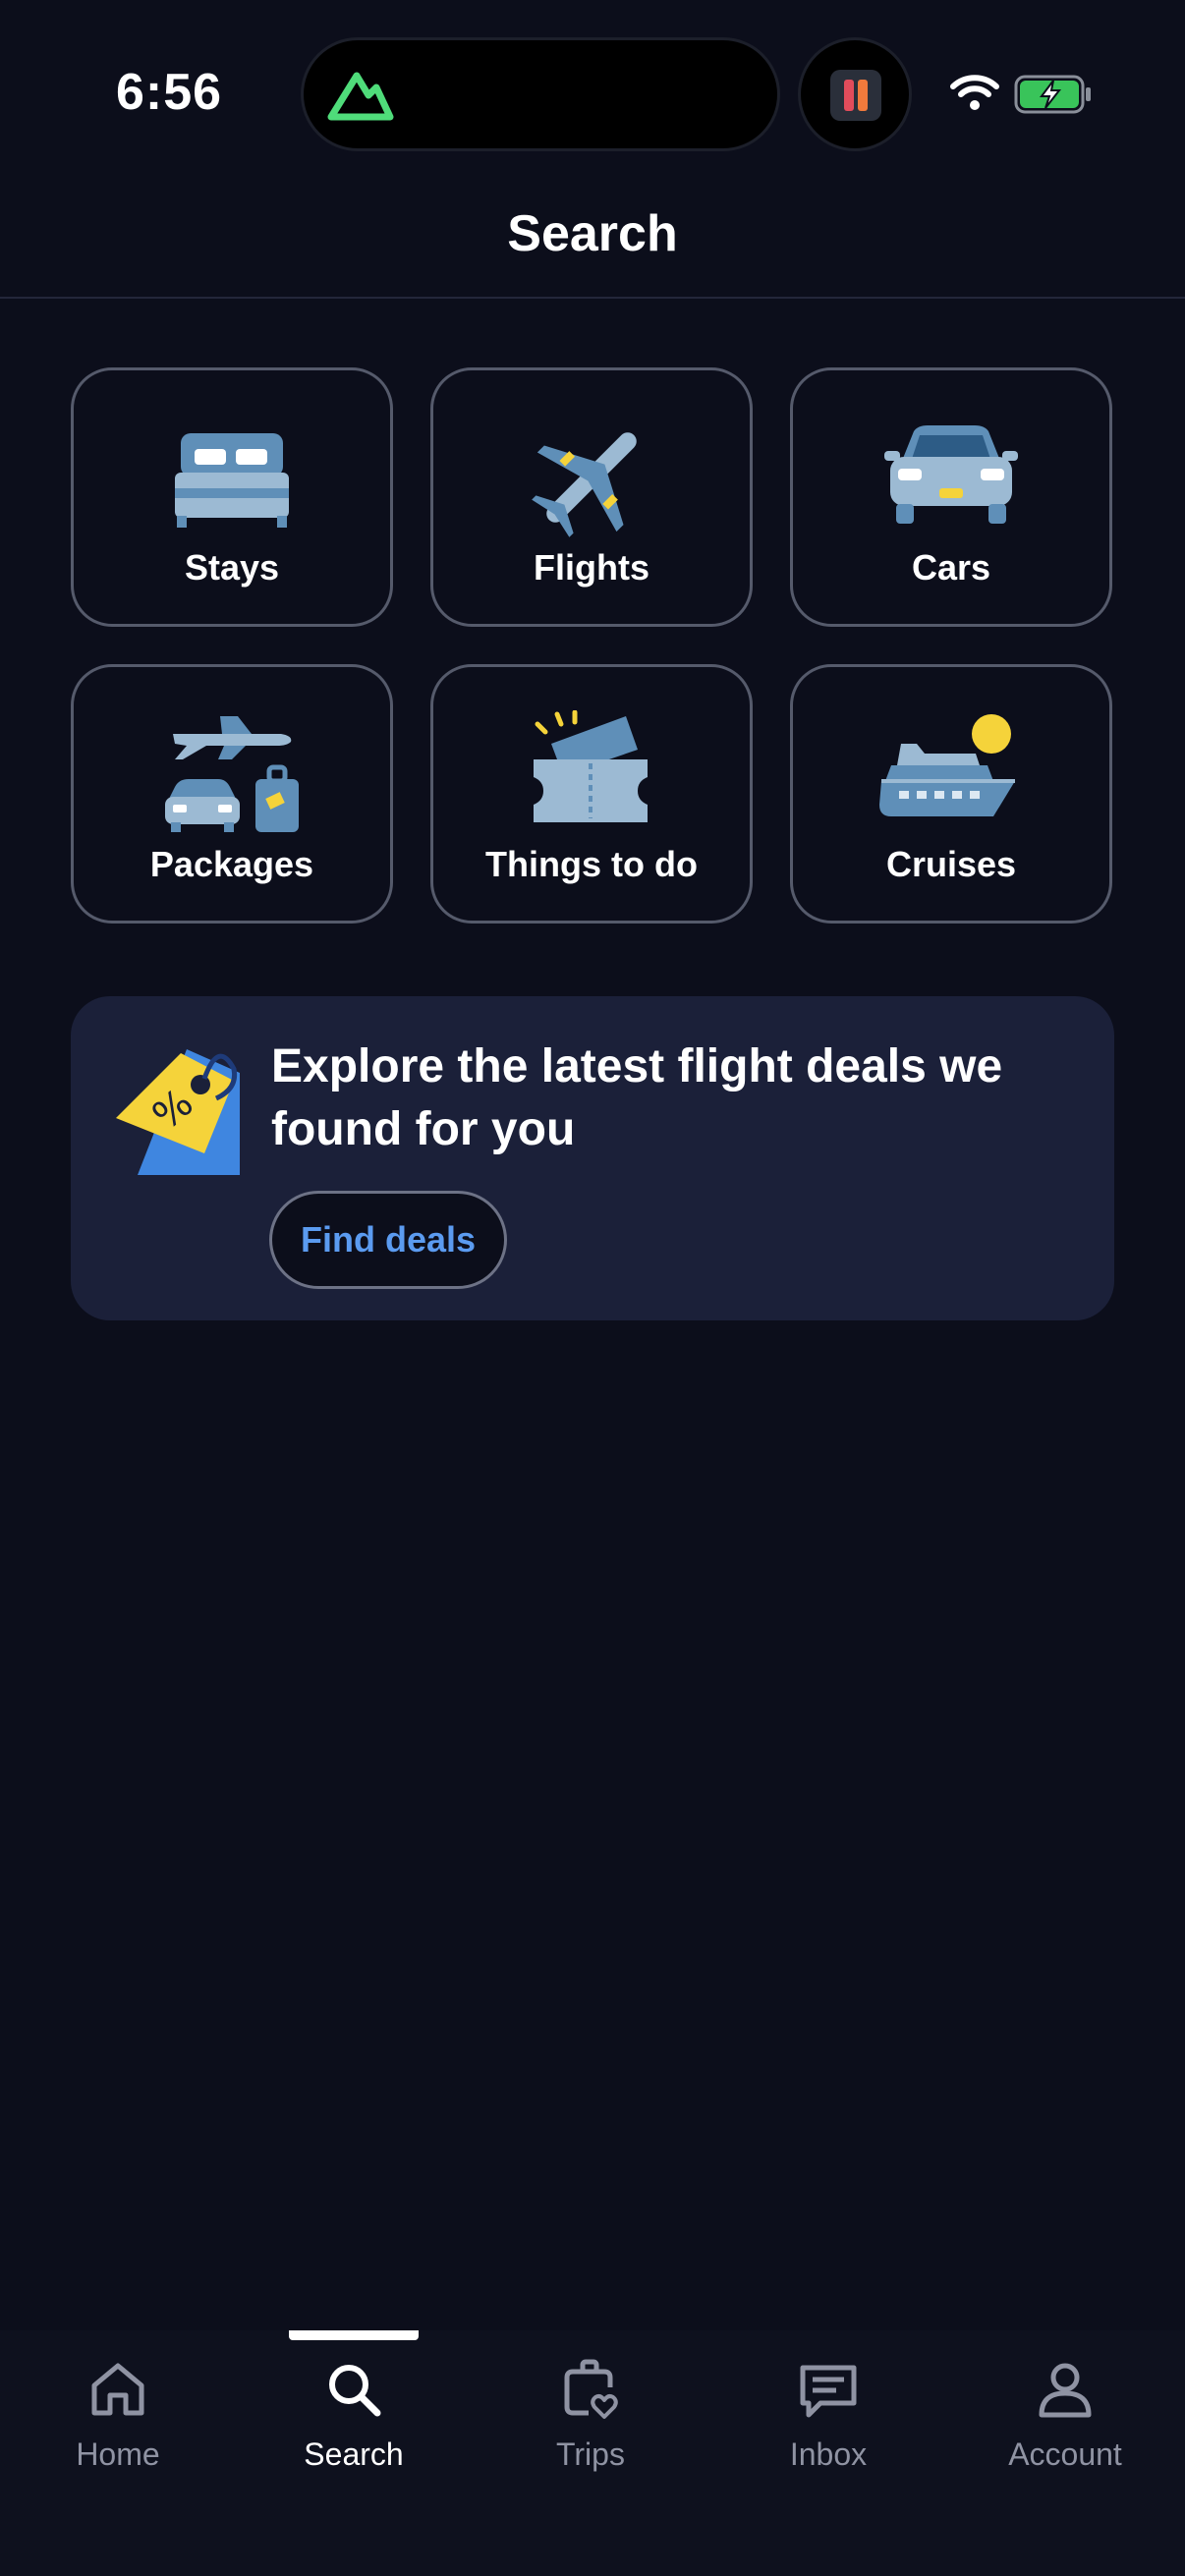  What do you see at coordinates (947, 765) in the screenshot?
I see `cruise-ship-icon` at bounding box center [947, 765].